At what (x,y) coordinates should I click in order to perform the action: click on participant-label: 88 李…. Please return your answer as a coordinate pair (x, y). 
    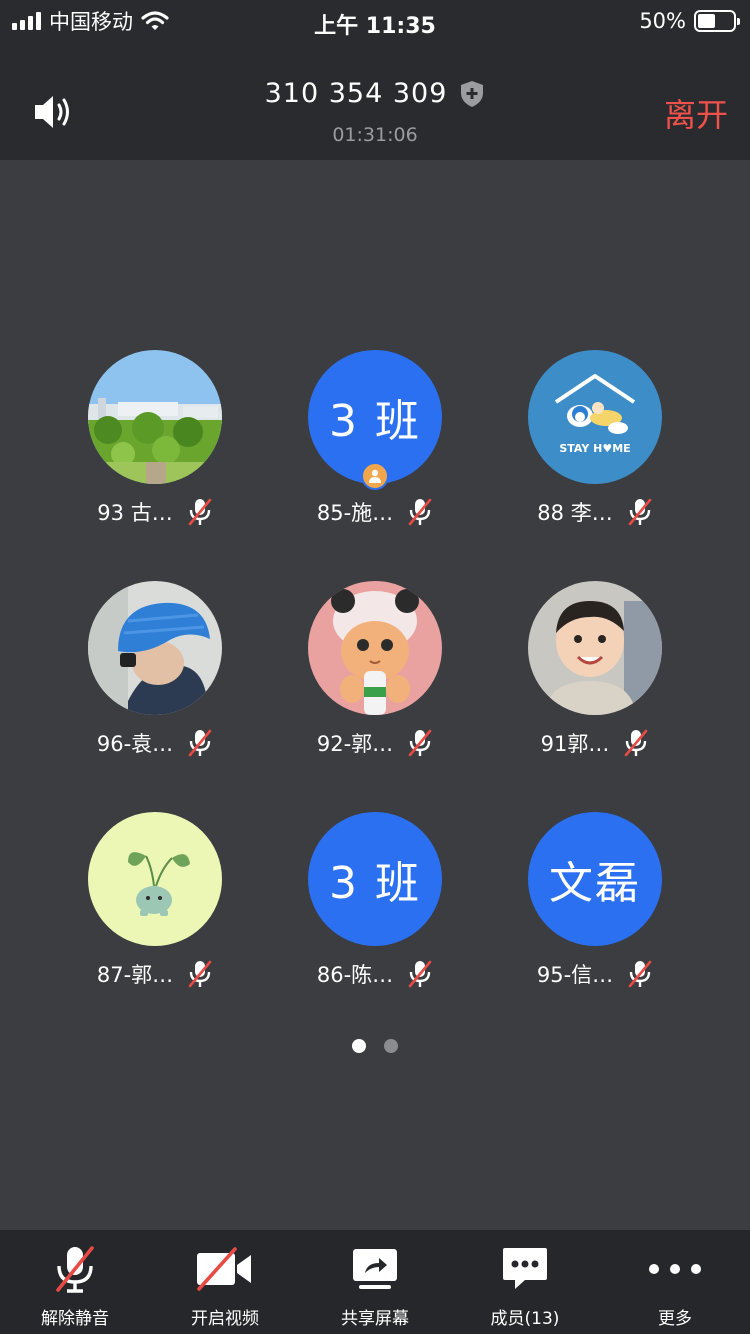
    Looking at the image, I should click on (595, 512).